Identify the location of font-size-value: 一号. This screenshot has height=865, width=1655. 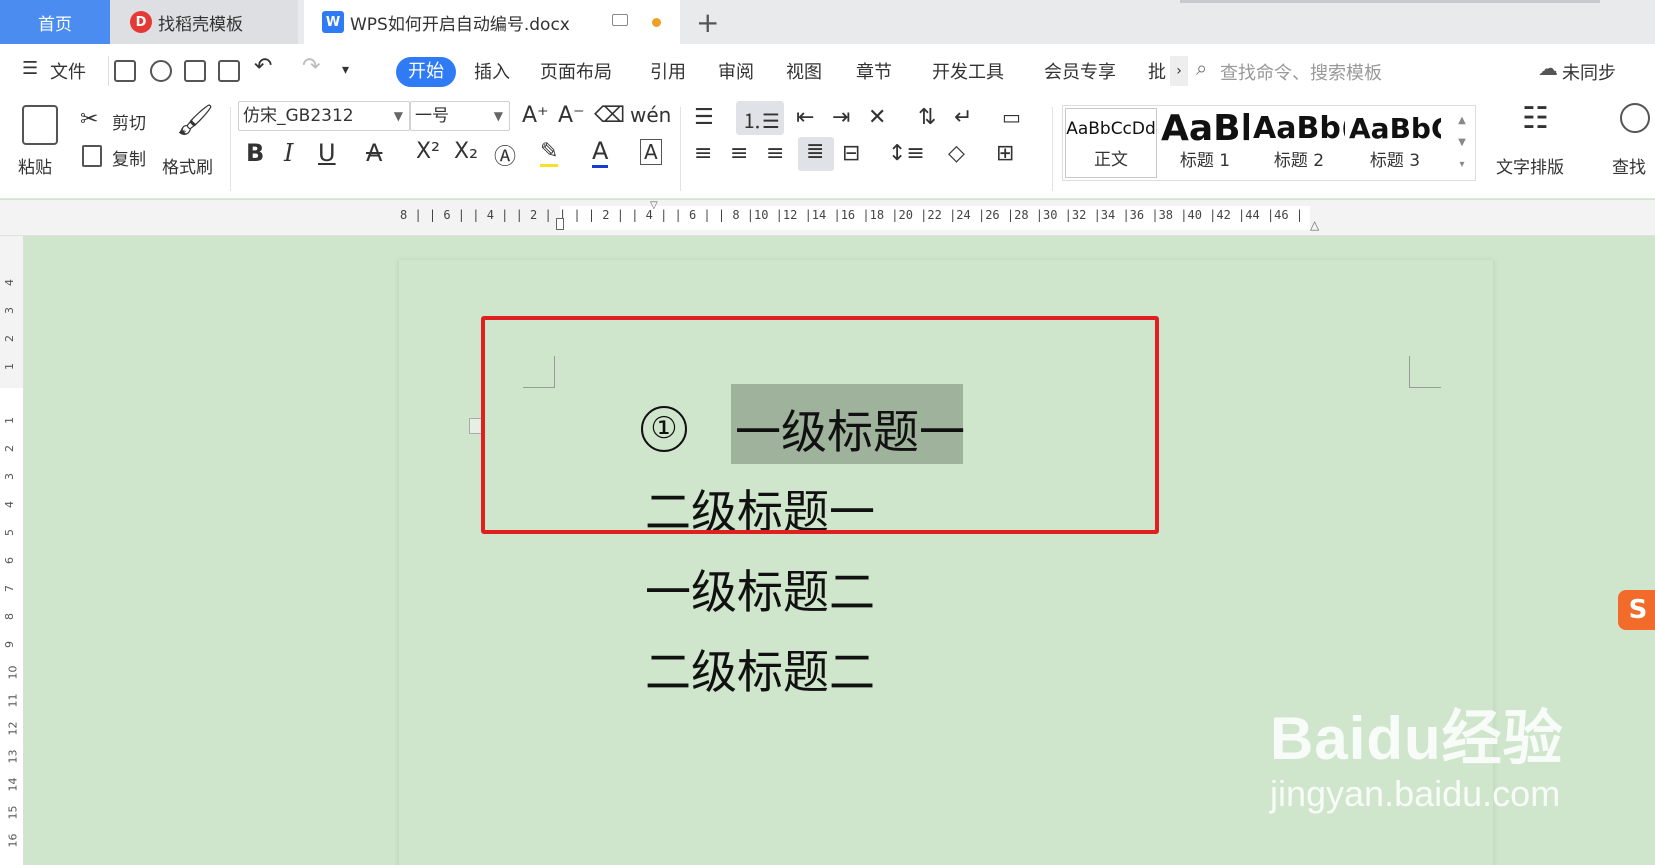
(432, 116).